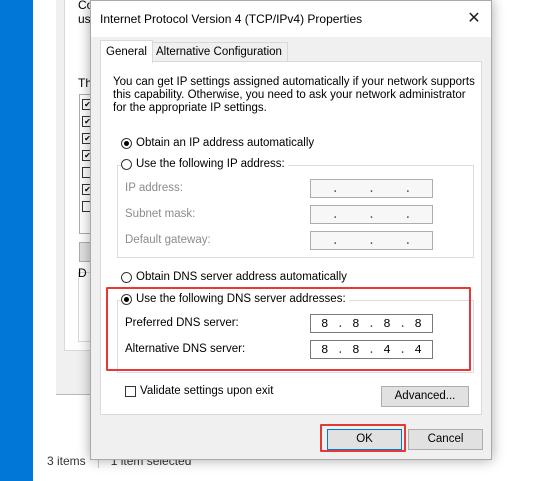 The height and width of the screenshot is (481, 550). I want to click on ip-auto-label: Obtain an IP address automatically, so click(225, 143).